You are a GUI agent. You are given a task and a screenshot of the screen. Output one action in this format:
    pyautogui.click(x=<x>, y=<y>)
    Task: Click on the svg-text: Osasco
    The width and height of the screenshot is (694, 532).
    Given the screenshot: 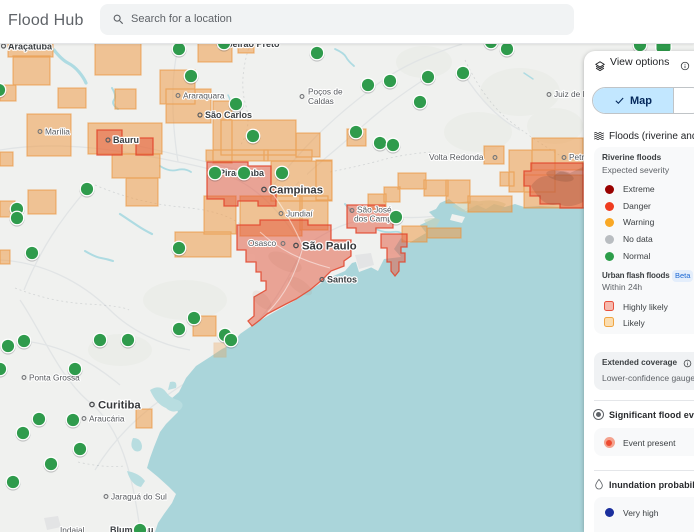 What is the action you would take?
    pyautogui.click(x=262, y=243)
    